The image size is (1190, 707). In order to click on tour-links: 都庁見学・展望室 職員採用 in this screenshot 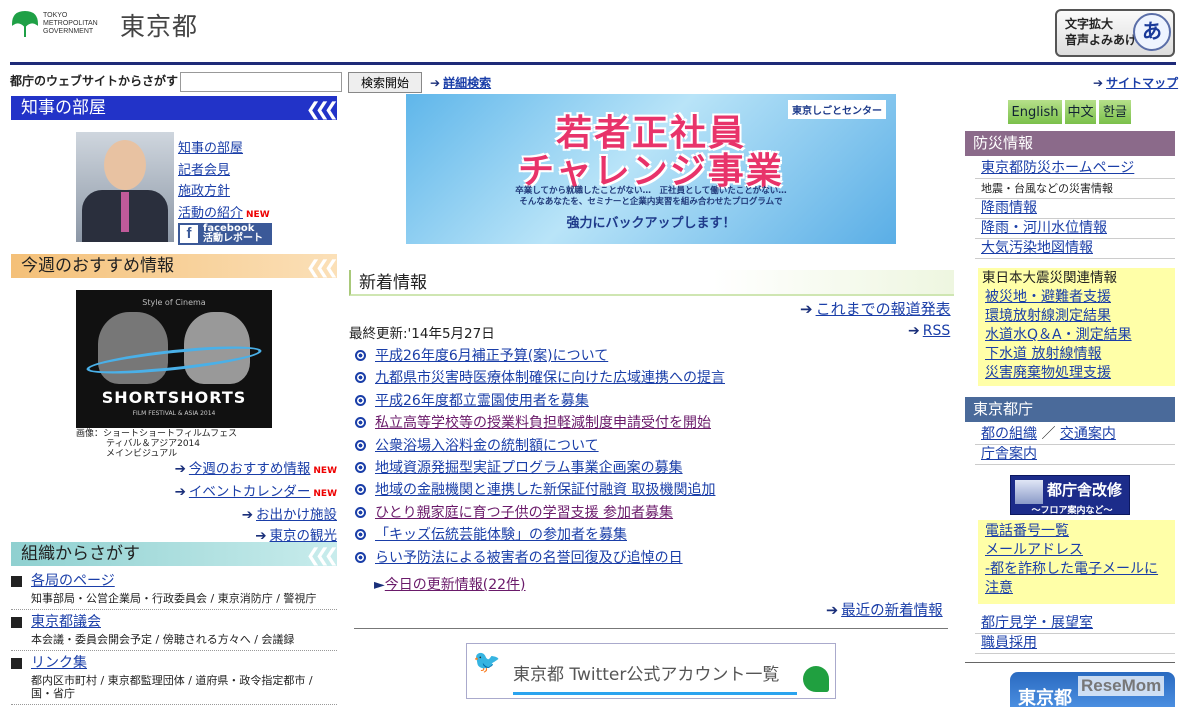, I will do `click(1075, 634)`.